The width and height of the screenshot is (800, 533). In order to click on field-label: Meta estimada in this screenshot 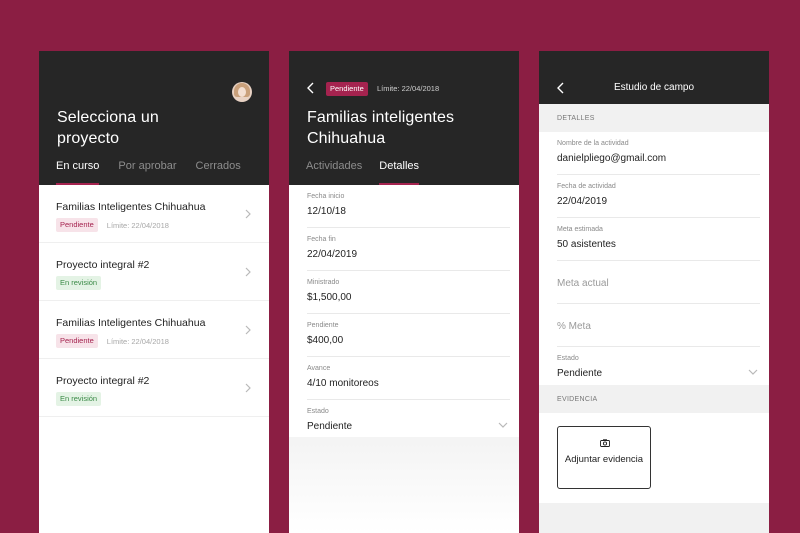, I will do `click(580, 229)`.